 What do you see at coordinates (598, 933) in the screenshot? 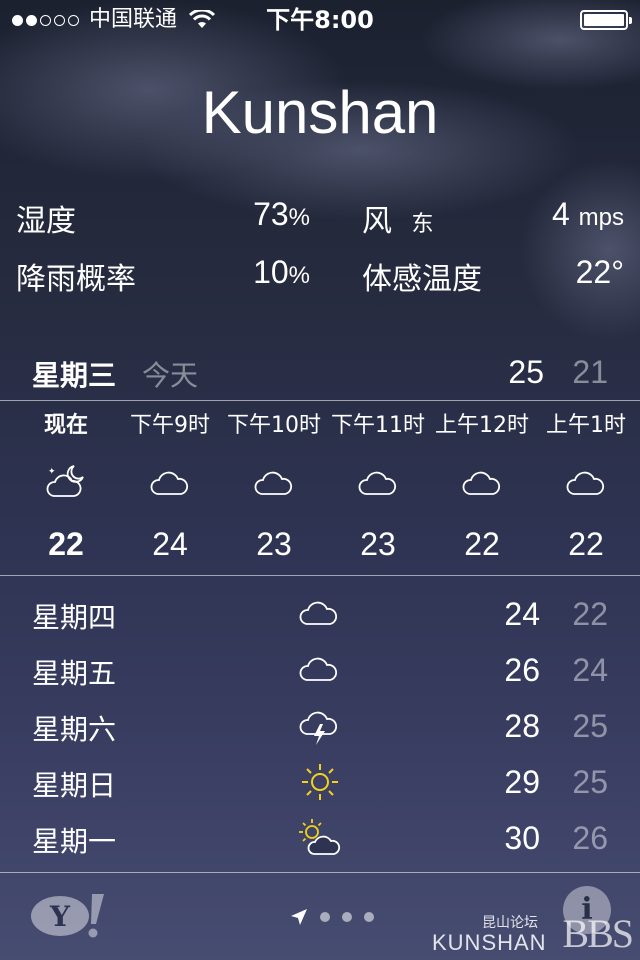
I see `watermark-bbs: BBS` at bounding box center [598, 933].